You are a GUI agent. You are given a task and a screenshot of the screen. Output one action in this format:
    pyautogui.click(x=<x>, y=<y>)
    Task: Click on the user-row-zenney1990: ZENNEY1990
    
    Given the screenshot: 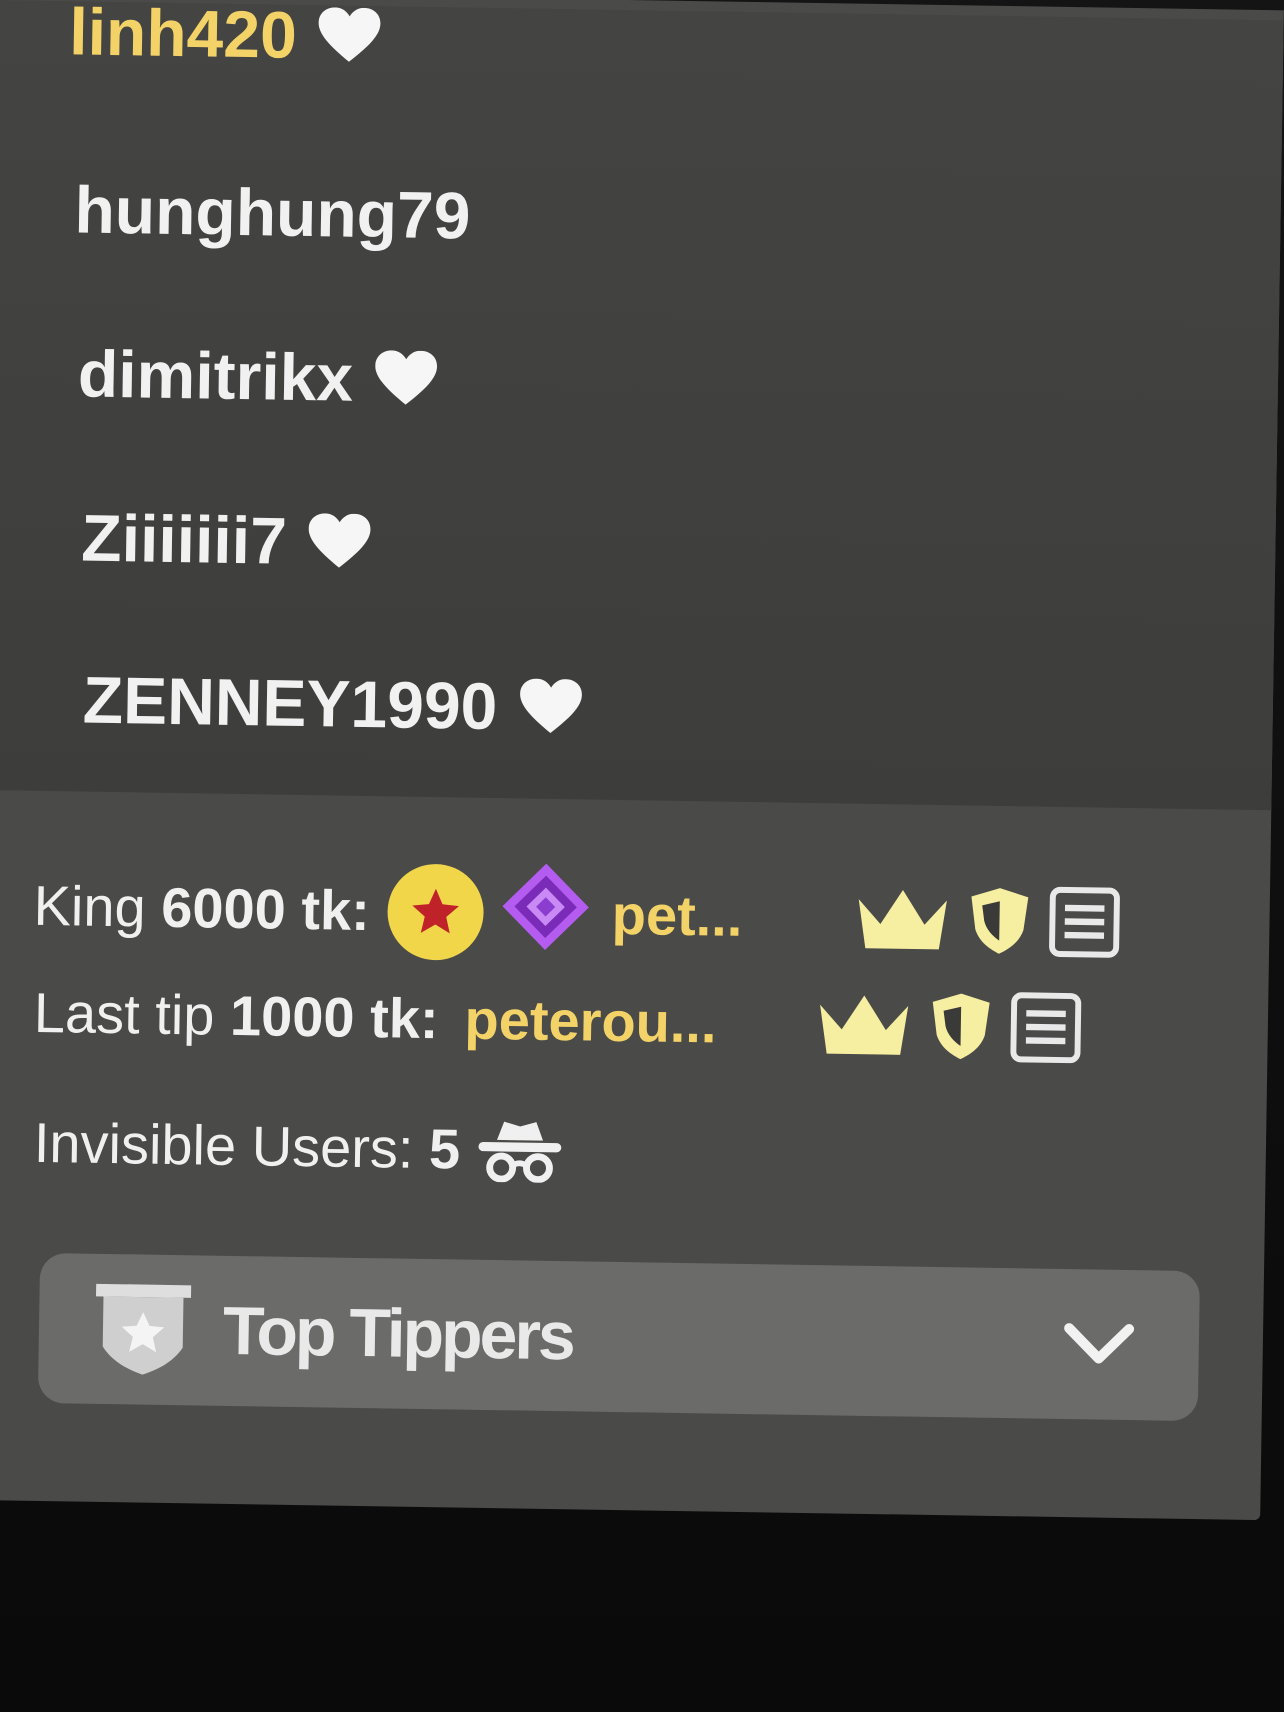 What is the action you would take?
    pyautogui.click(x=332, y=704)
    